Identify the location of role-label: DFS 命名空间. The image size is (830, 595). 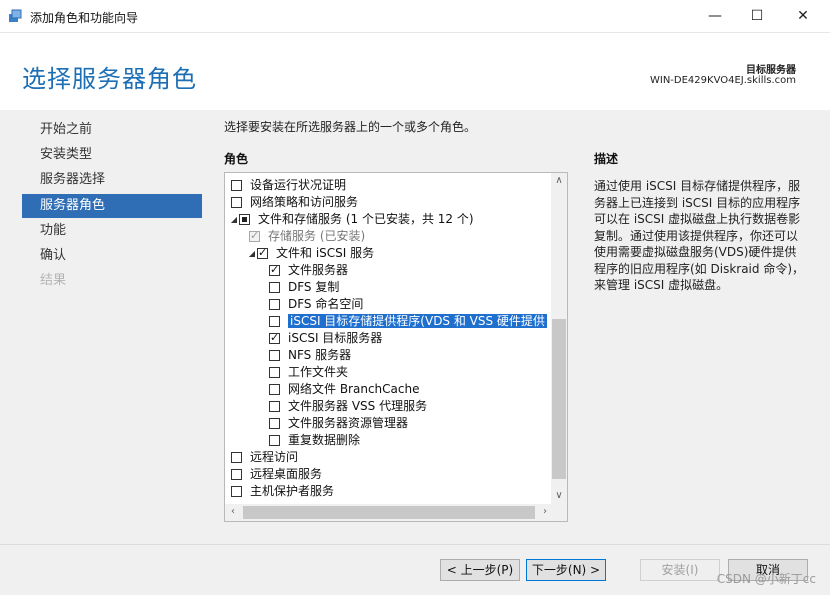
(326, 304).